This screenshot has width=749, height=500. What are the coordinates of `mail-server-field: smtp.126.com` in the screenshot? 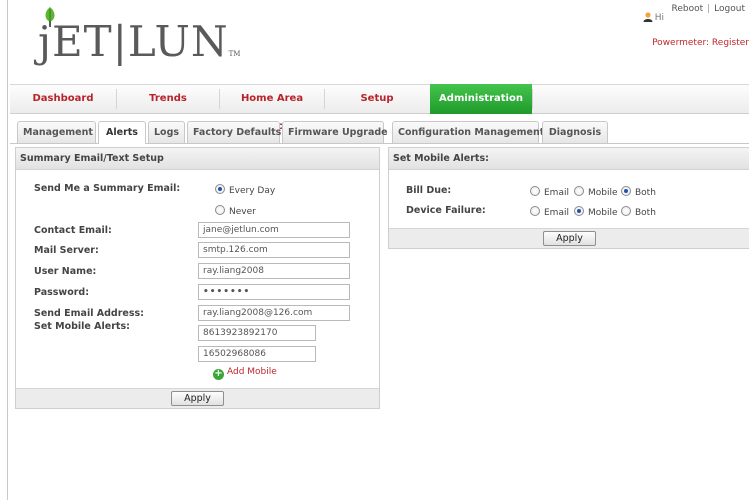 It's located at (274, 250).